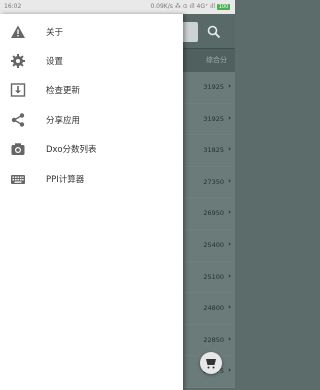 This screenshot has height=390, width=320. I want to click on cart-icon, so click(211, 364).